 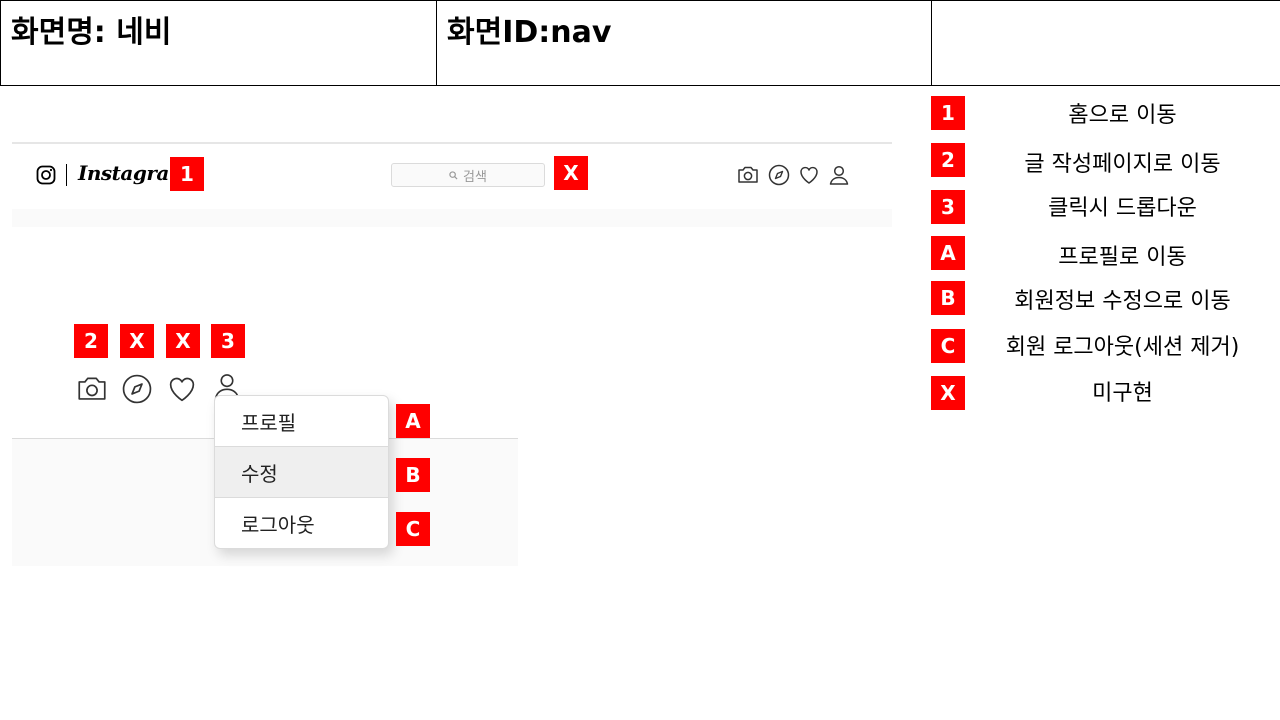 What do you see at coordinates (1122, 393) in the screenshot?
I see `legend-text-x: 미구현` at bounding box center [1122, 393].